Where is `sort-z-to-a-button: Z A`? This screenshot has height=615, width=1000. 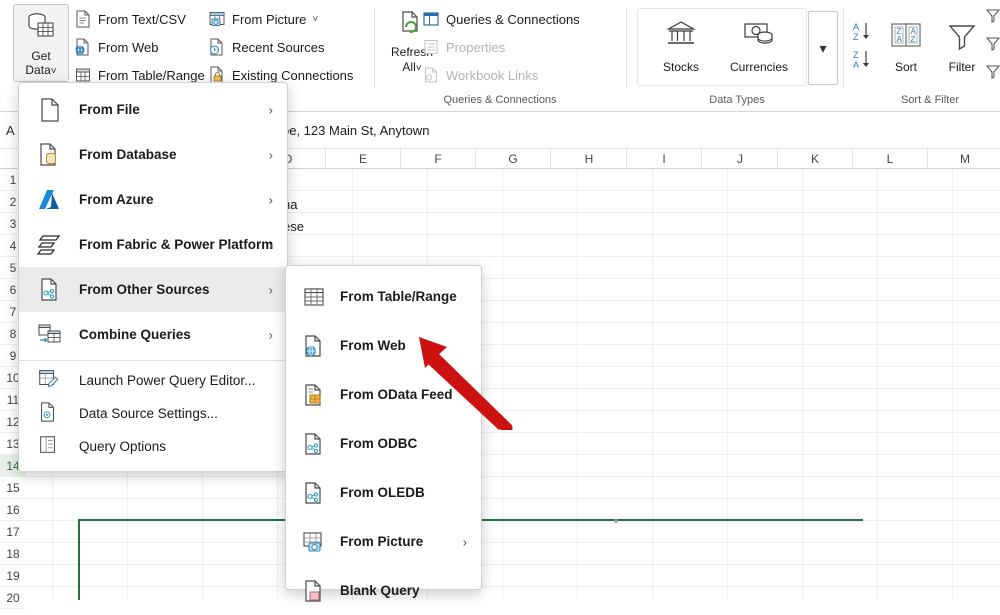 sort-z-to-a-button: Z A is located at coordinates (865, 62).